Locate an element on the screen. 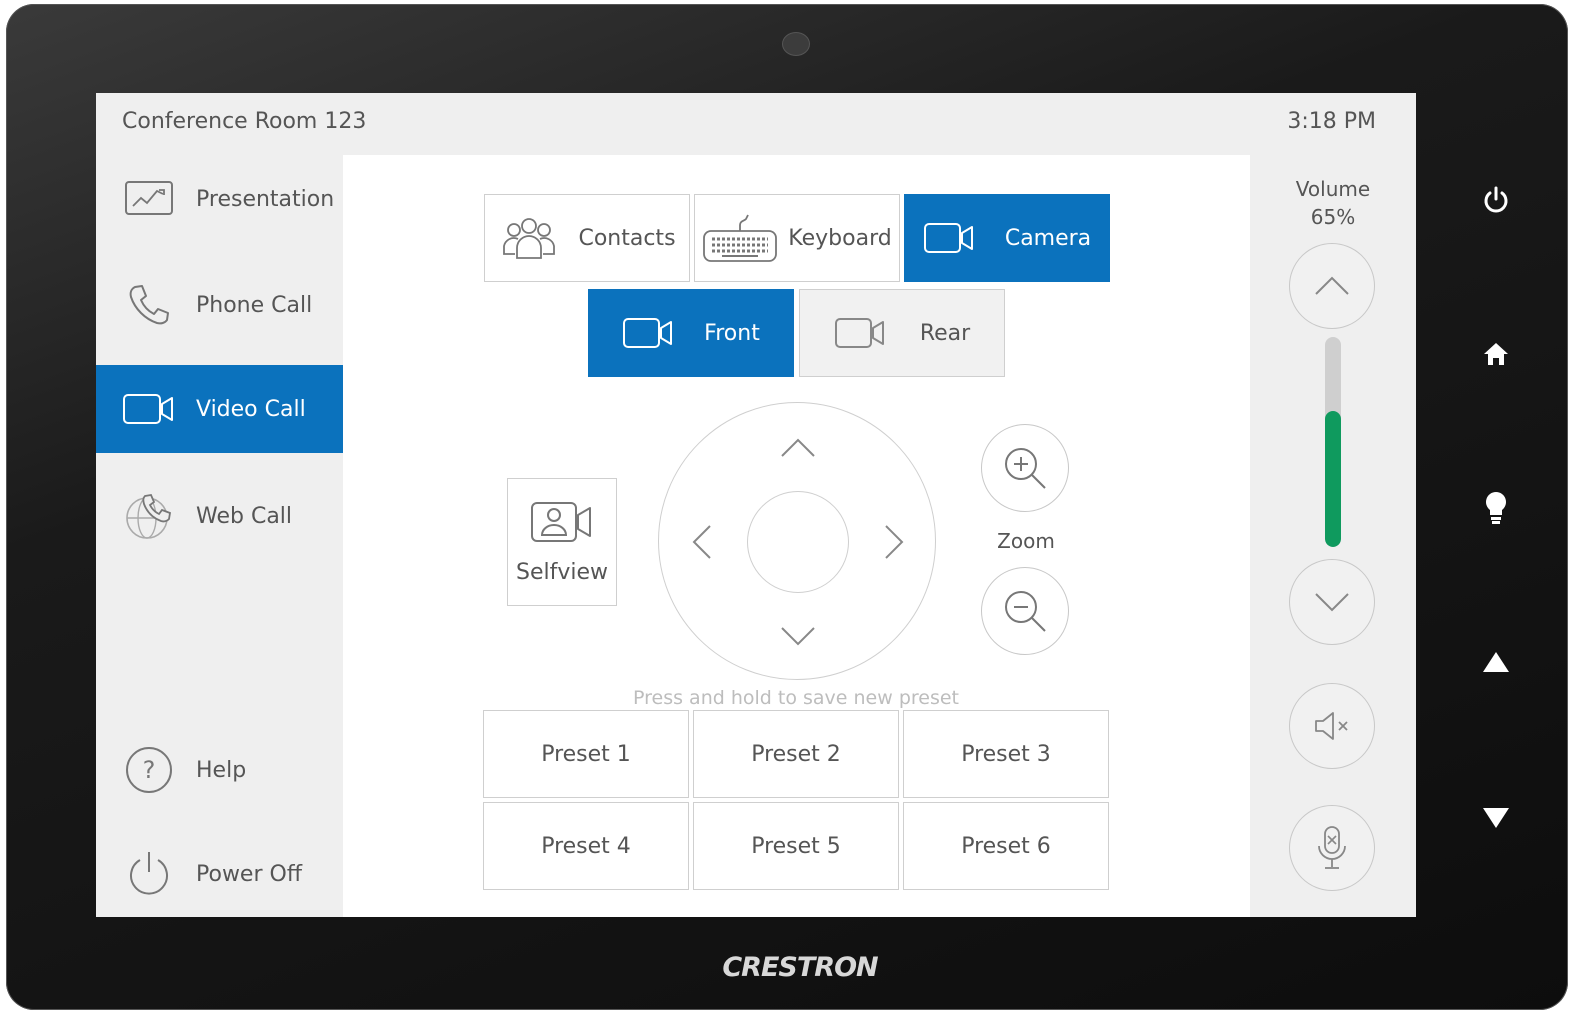 The image size is (1592, 1024). volume-up-button is located at coordinates (1332, 286).